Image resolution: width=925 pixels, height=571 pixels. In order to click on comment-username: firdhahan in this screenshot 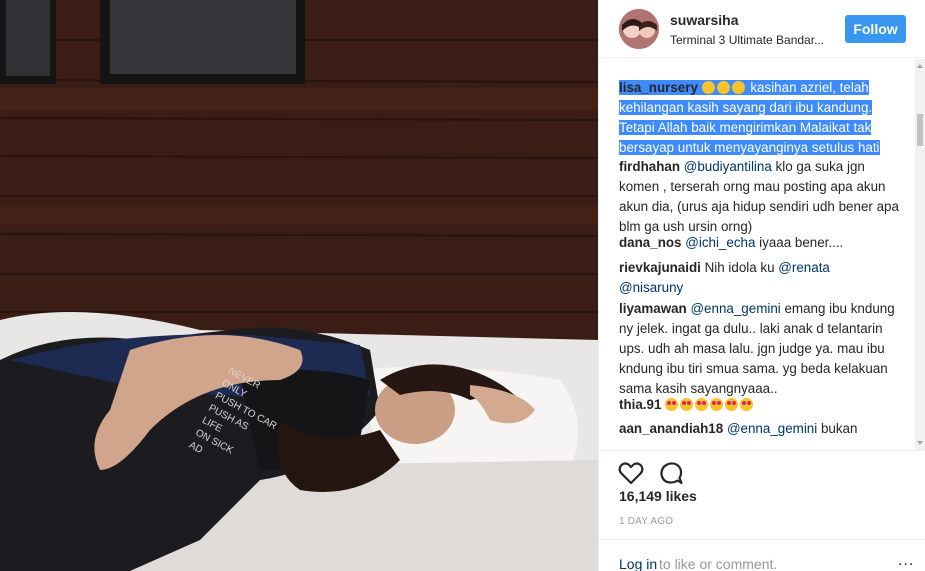, I will do `click(649, 166)`.